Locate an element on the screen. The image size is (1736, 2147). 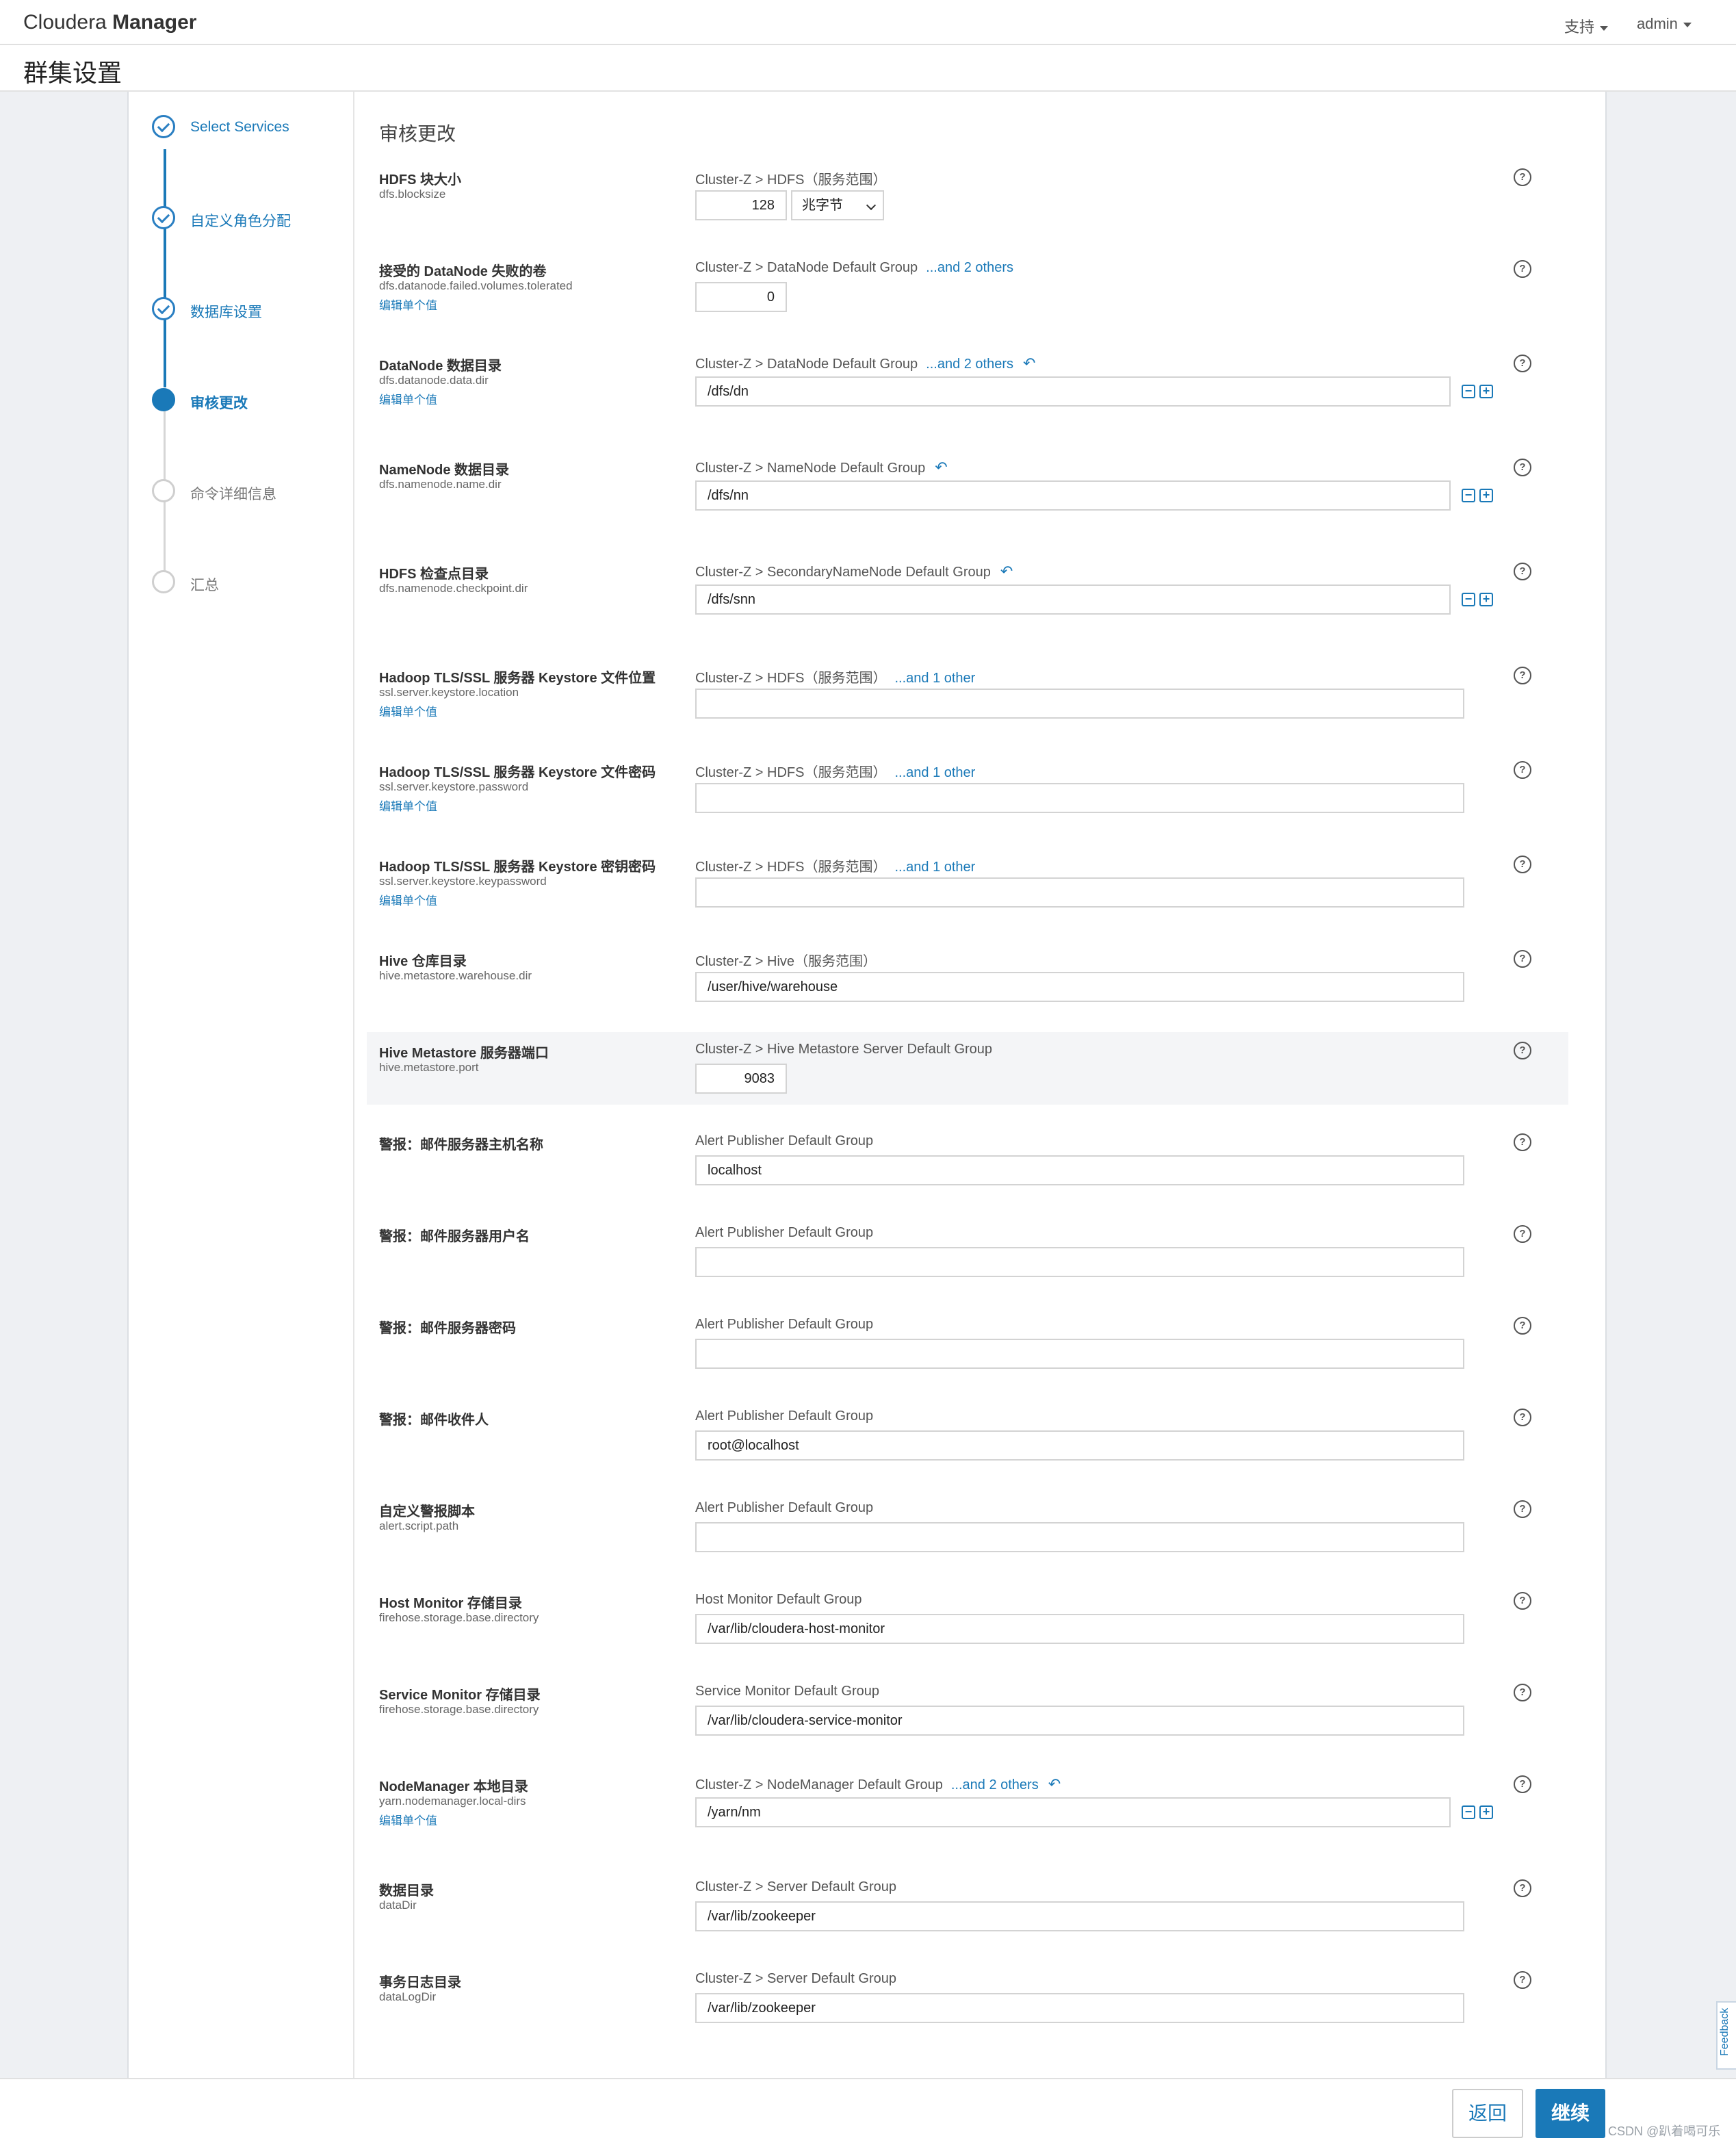
hive-warehouse-input: /user/hive/warehouse is located at coordinates (1079, 987).